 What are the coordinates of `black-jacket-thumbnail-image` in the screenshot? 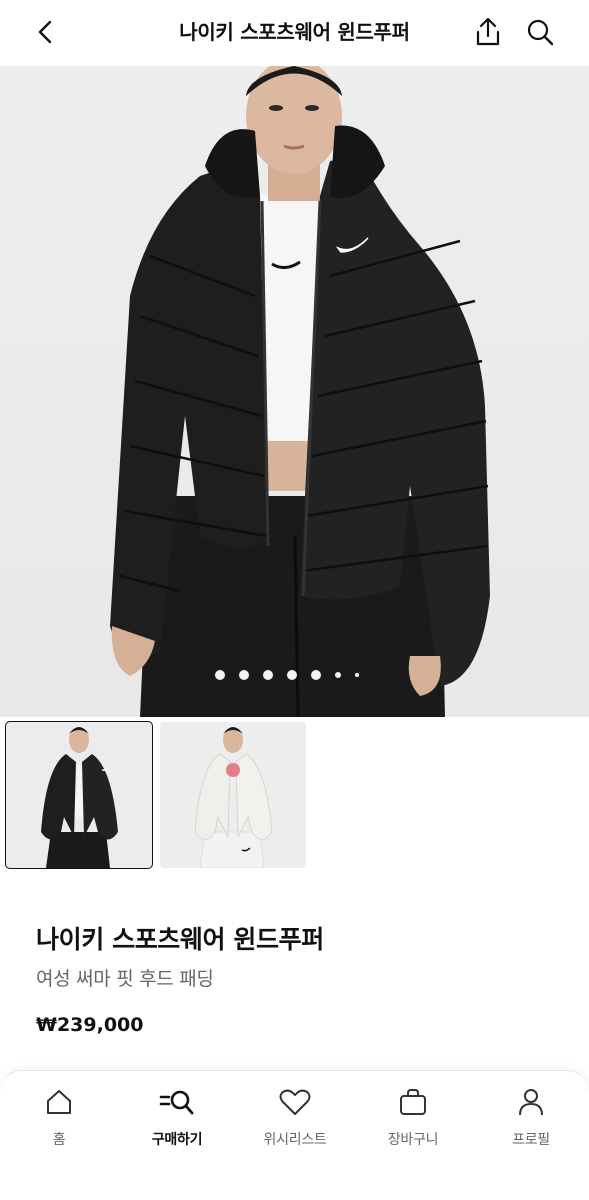 It's located at (79, 795).